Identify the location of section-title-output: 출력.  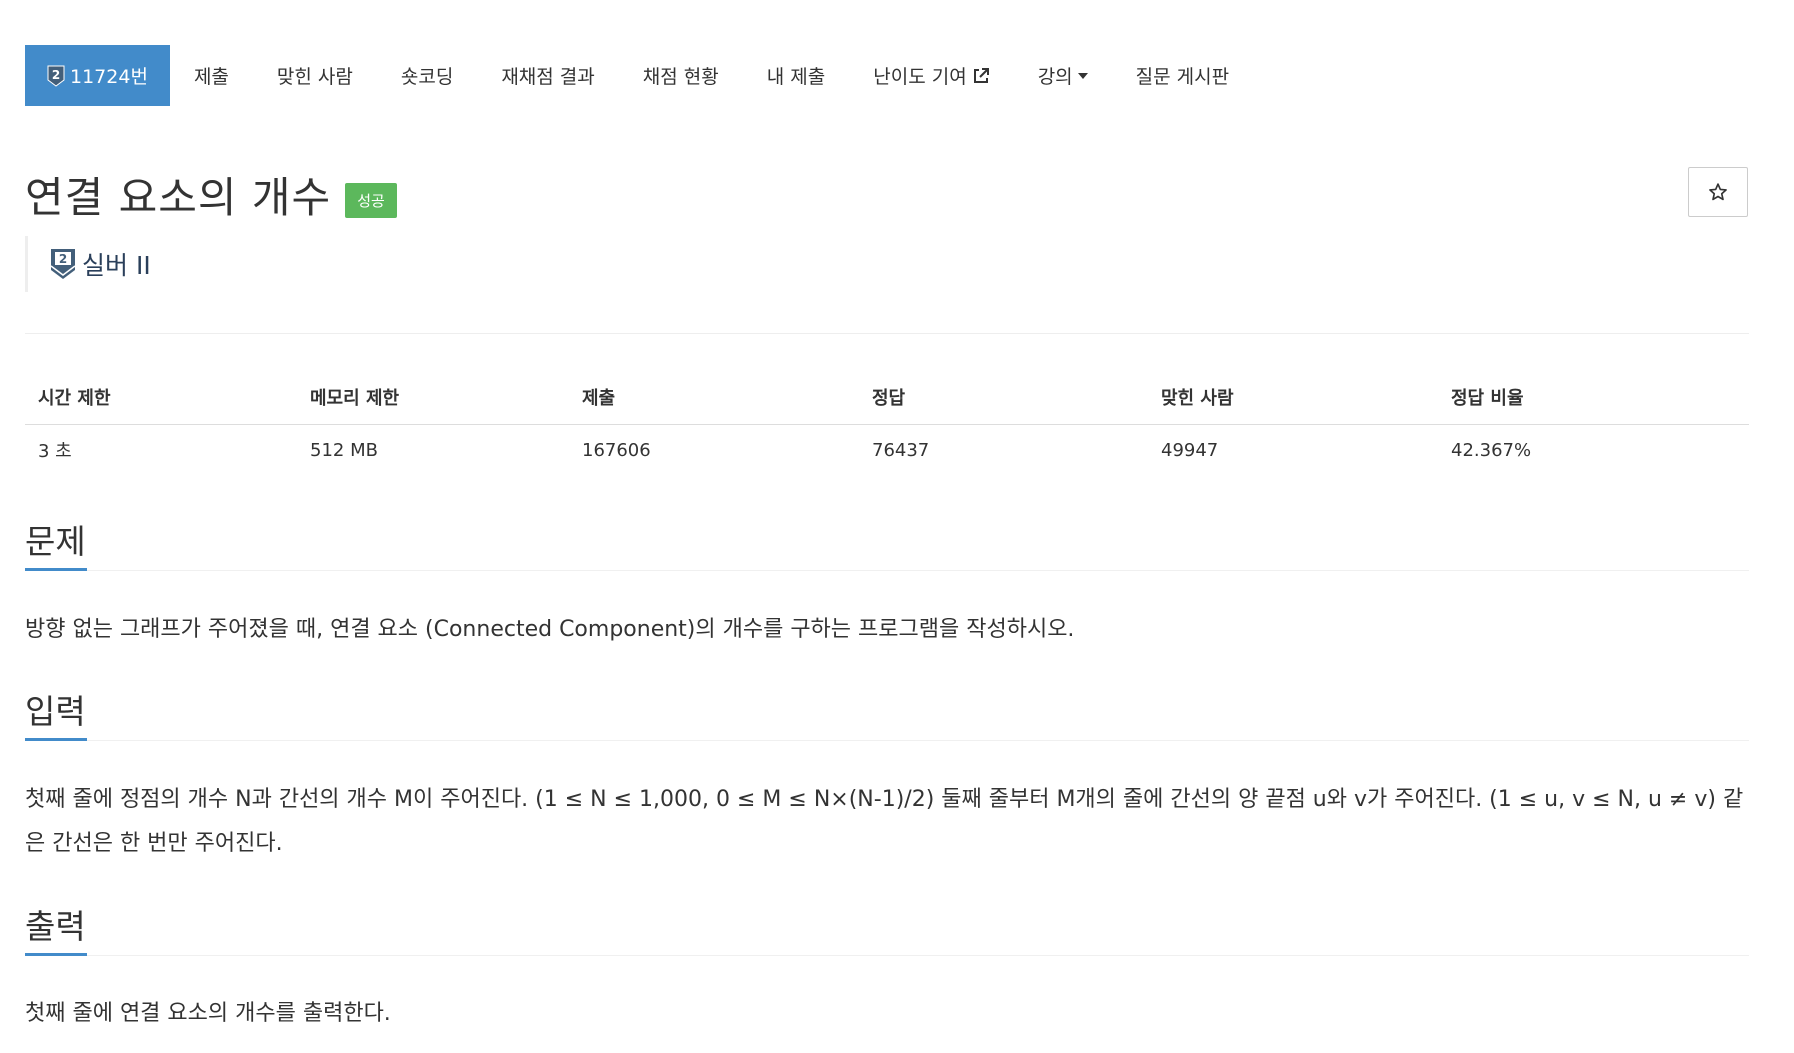
(55, 926).